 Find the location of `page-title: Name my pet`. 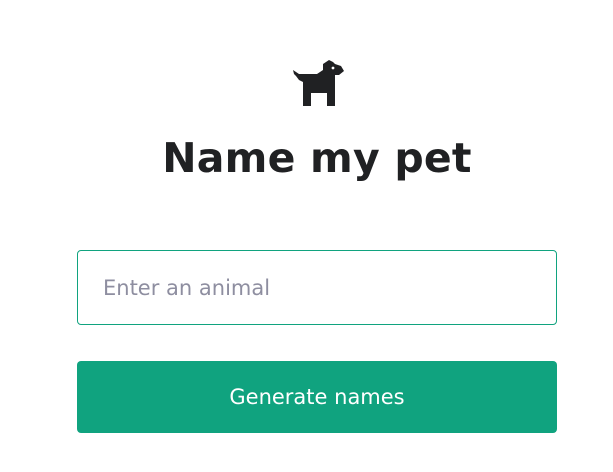

page-title: Name my pet is located at coordinates (317, 158).